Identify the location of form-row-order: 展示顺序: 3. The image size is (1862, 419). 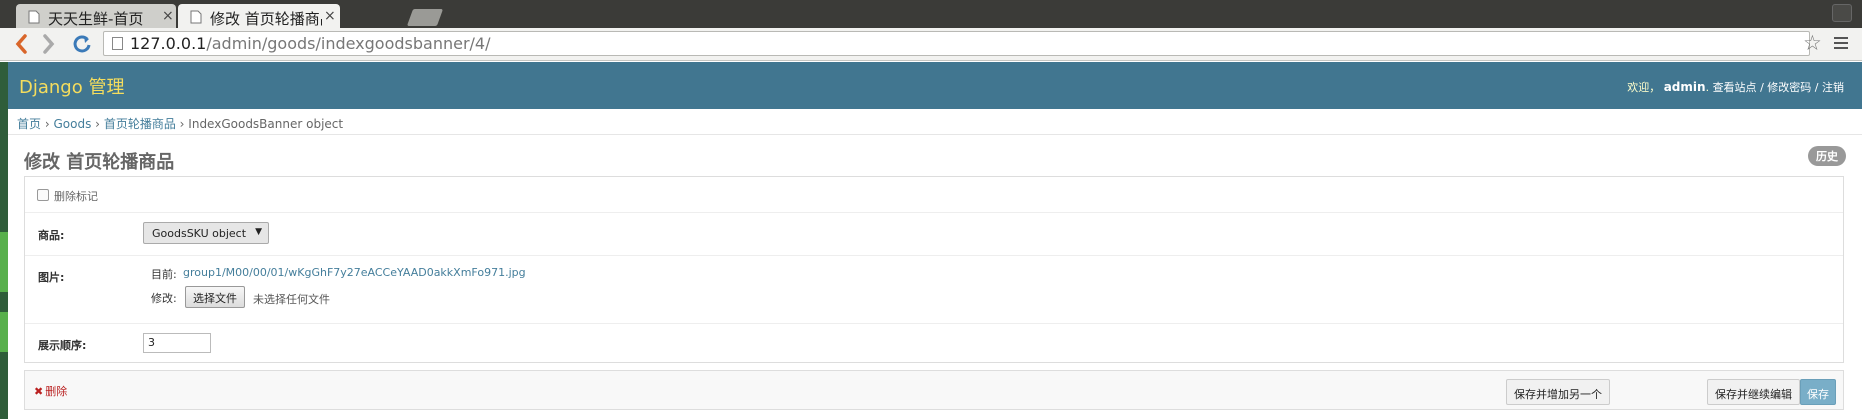
(934, 344).